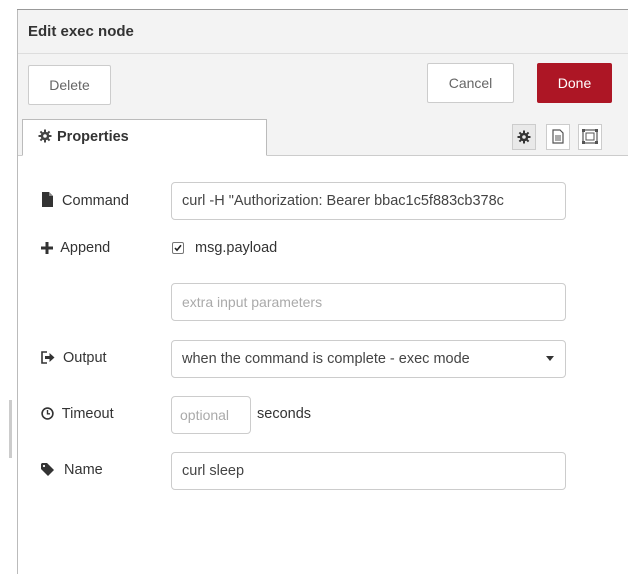  I want to click on timeout-label: Timeout, so click(77, 414).